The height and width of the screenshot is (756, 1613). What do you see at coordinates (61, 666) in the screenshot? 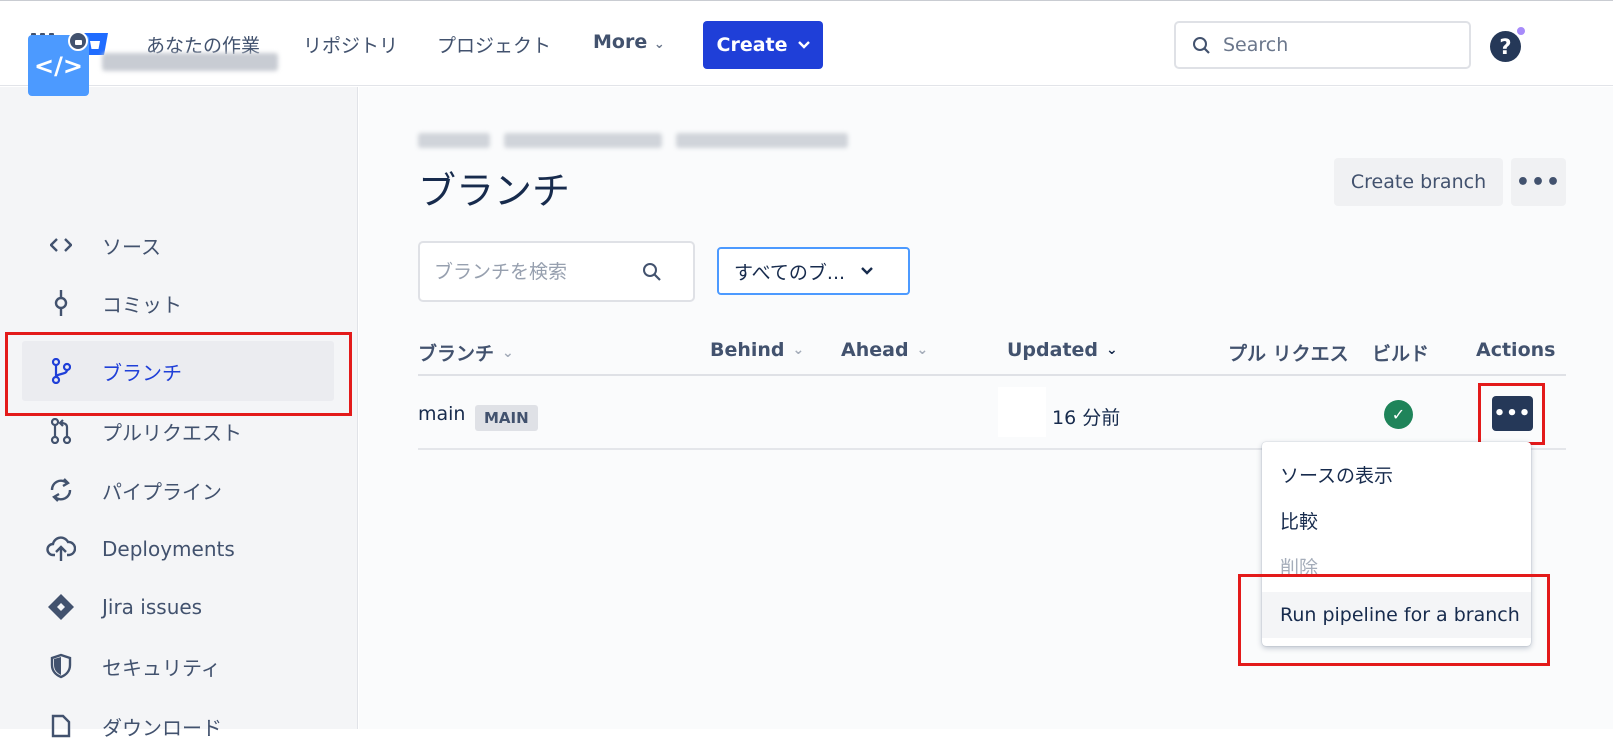
I see `shield-icon` at bounding box center [61, 666].